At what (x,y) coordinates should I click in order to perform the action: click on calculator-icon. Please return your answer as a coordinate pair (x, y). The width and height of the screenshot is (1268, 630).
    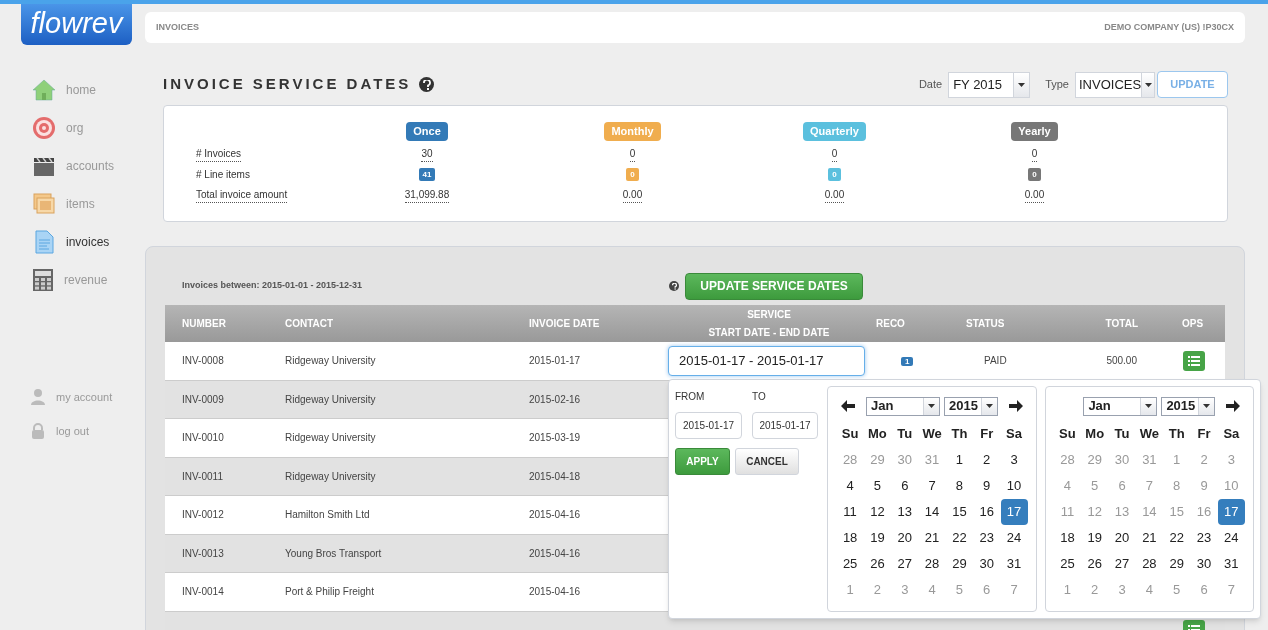
    Looking at the image, I should click on (43, 280).